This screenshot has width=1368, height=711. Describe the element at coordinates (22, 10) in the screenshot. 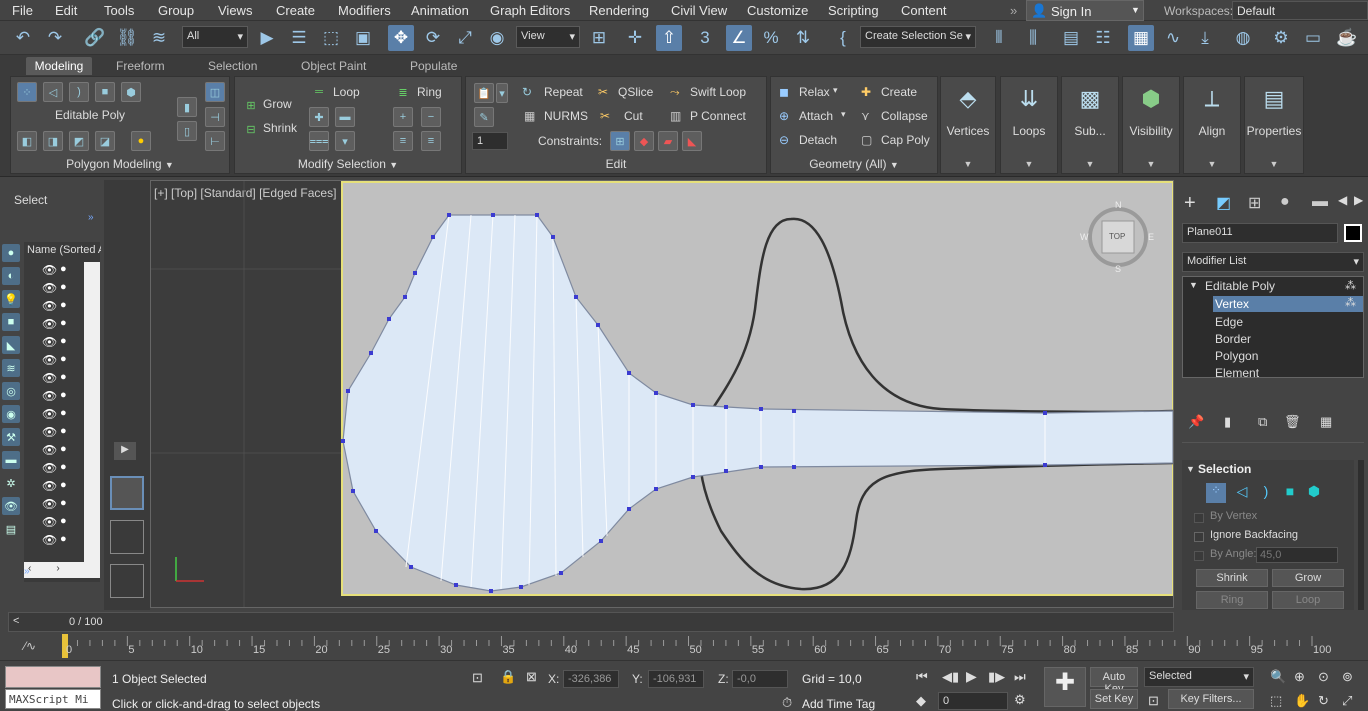

I see `menu-file: File` at that location.